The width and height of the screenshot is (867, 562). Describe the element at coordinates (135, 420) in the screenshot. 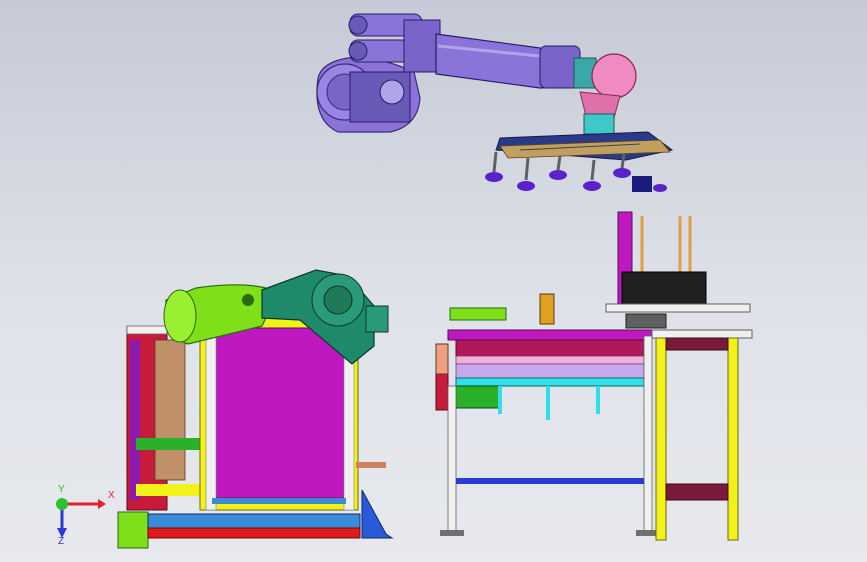

I see `left-cabinet-strip` at that location.